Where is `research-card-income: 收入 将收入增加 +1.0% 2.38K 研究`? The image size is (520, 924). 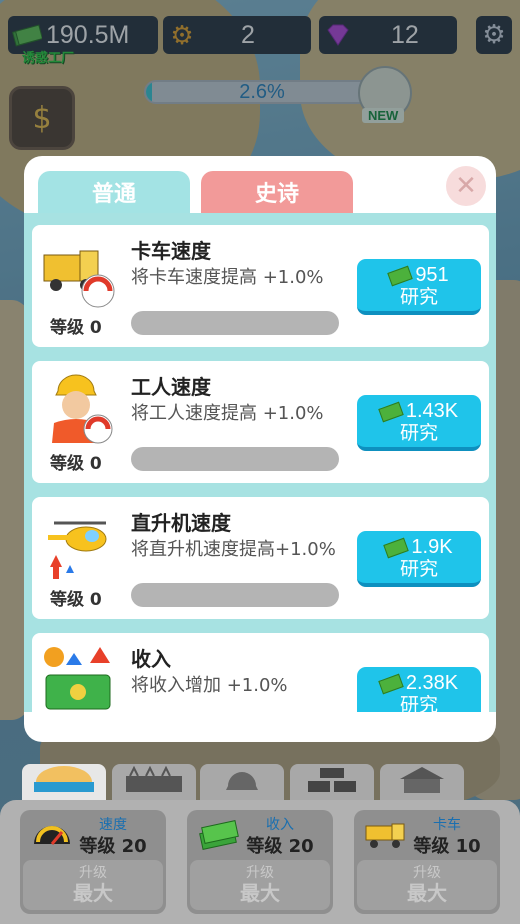 research-card-income: 收入 将收入增加 +1.0% 2.38K 研究 is located at coordinates (260, 672).